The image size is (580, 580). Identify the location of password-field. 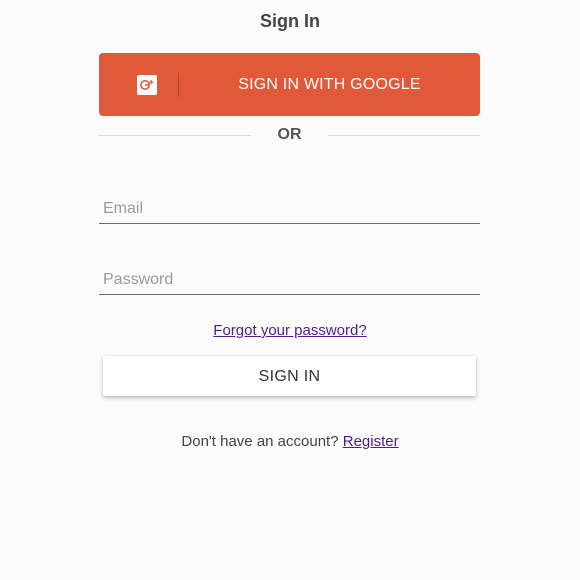
(289, 280).